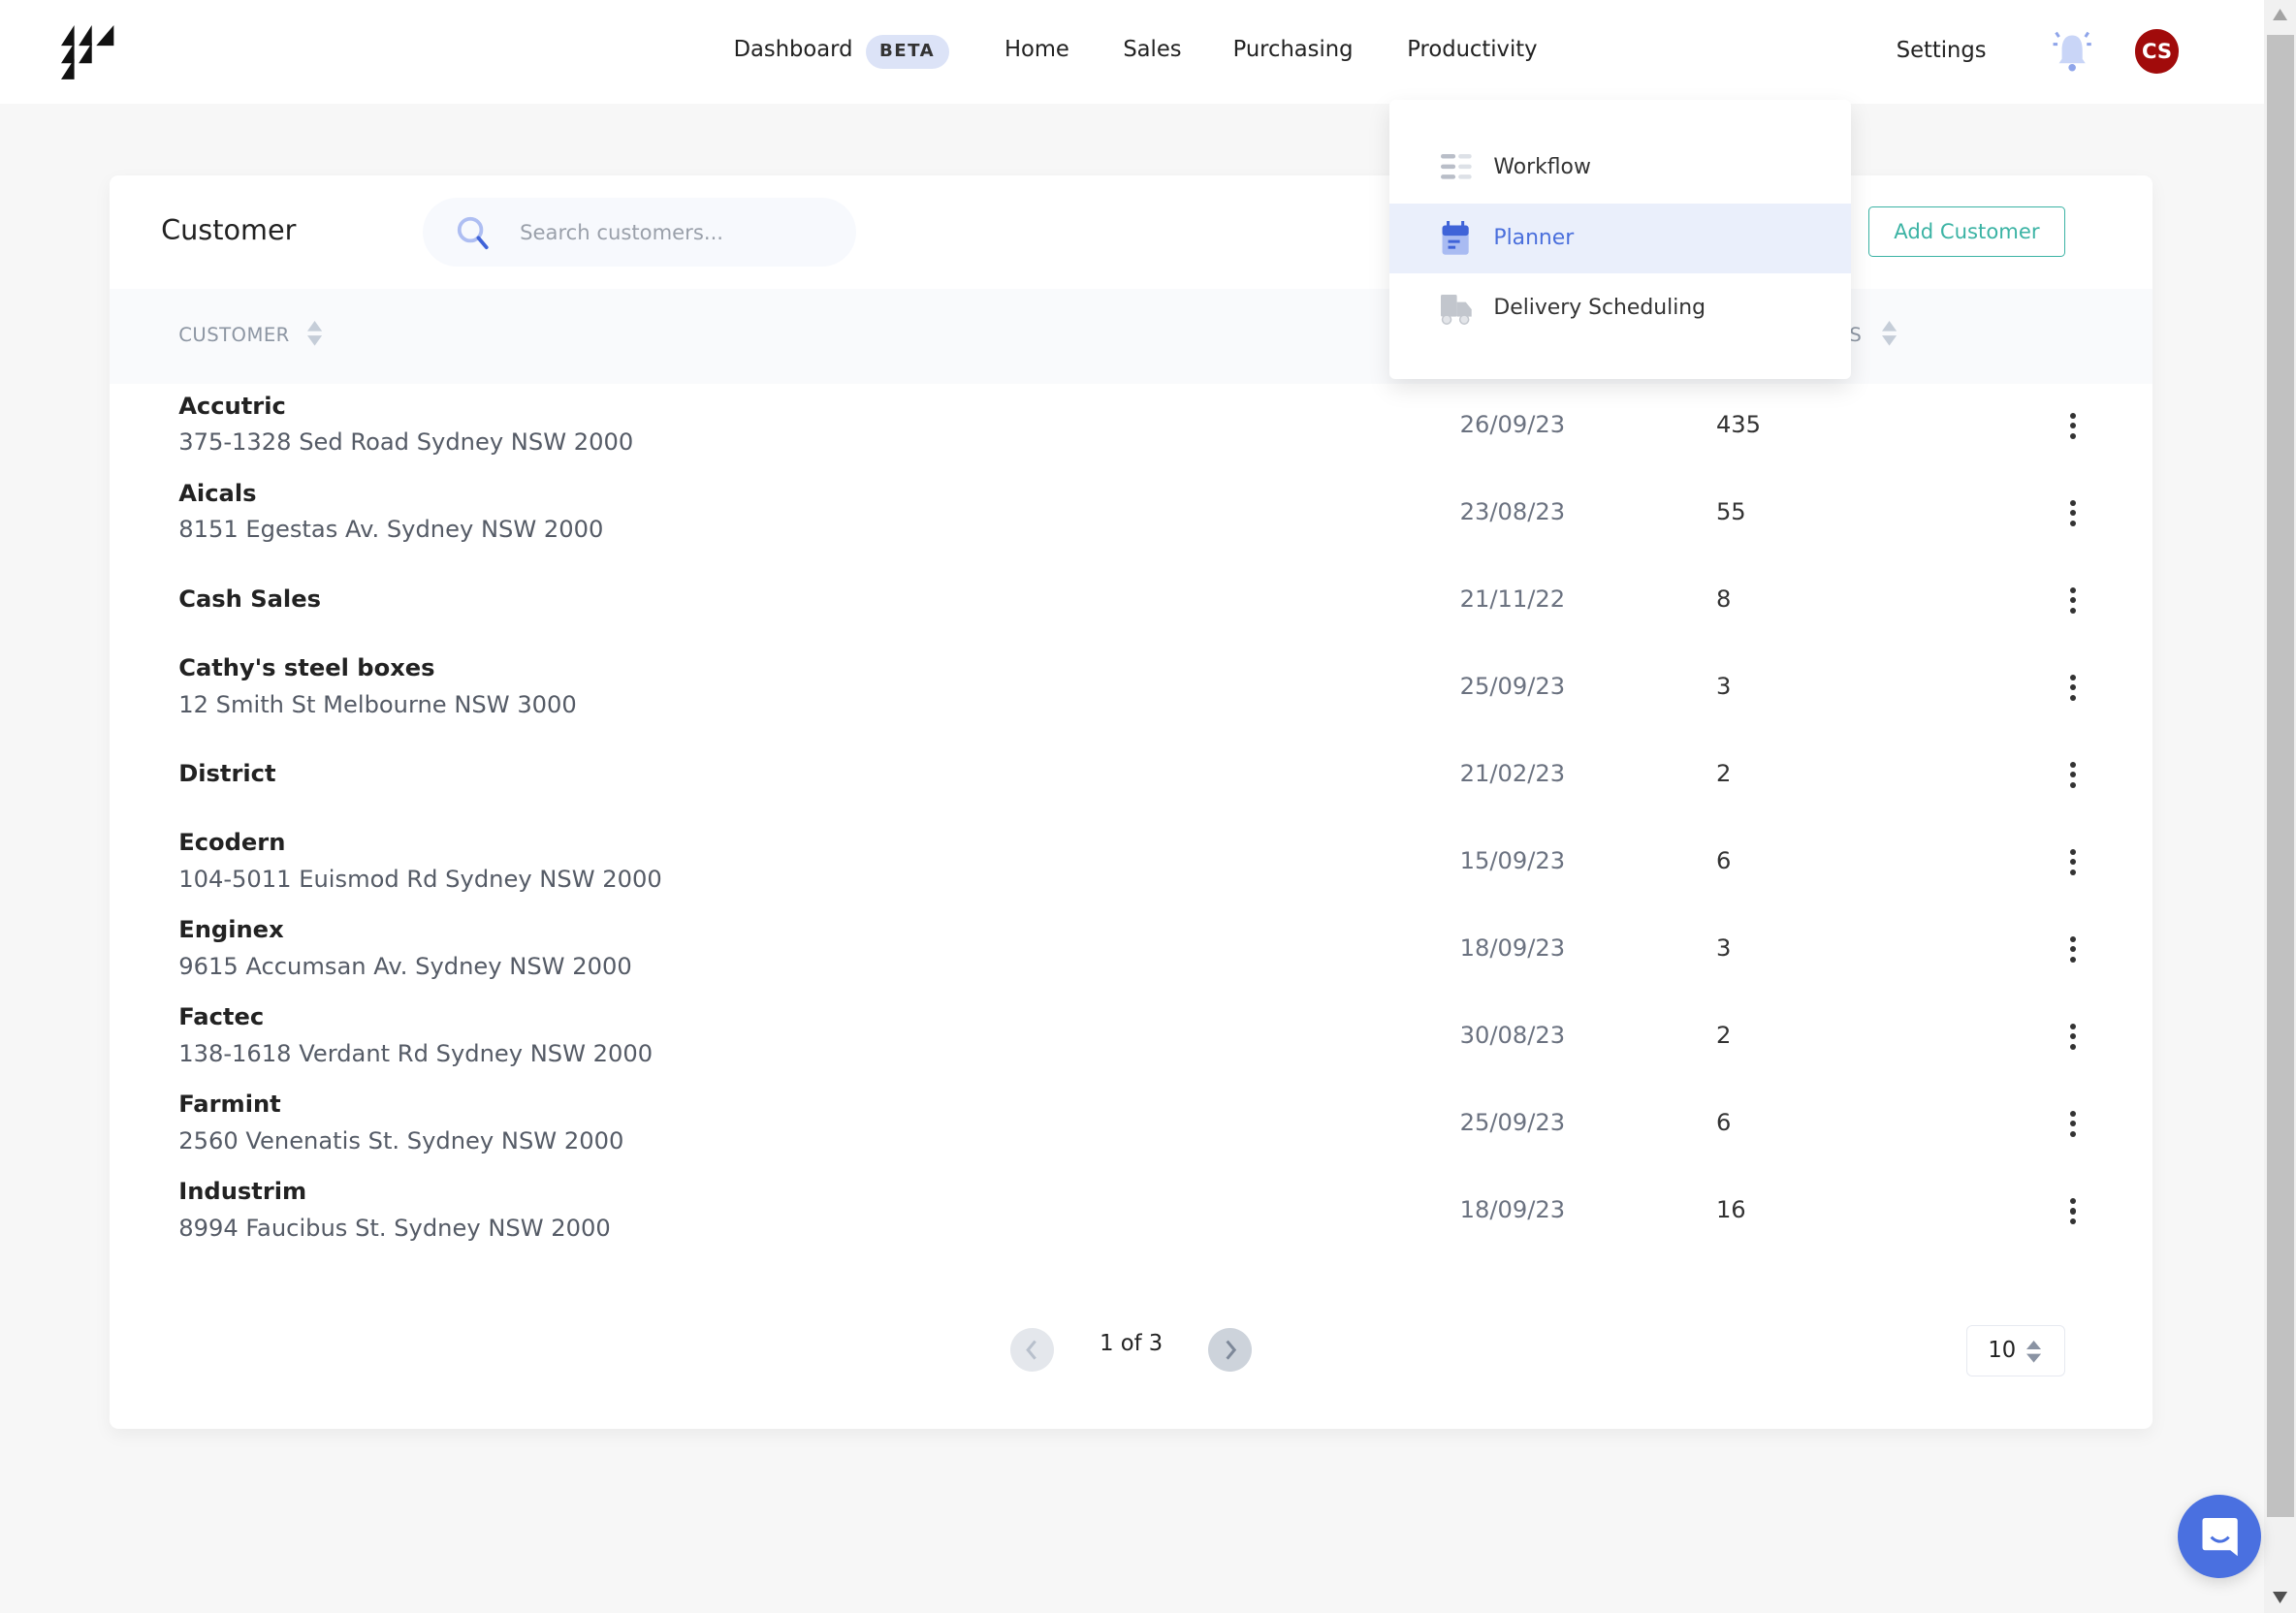  I want to click on chevron-right-icon, so click(1231, 1350).